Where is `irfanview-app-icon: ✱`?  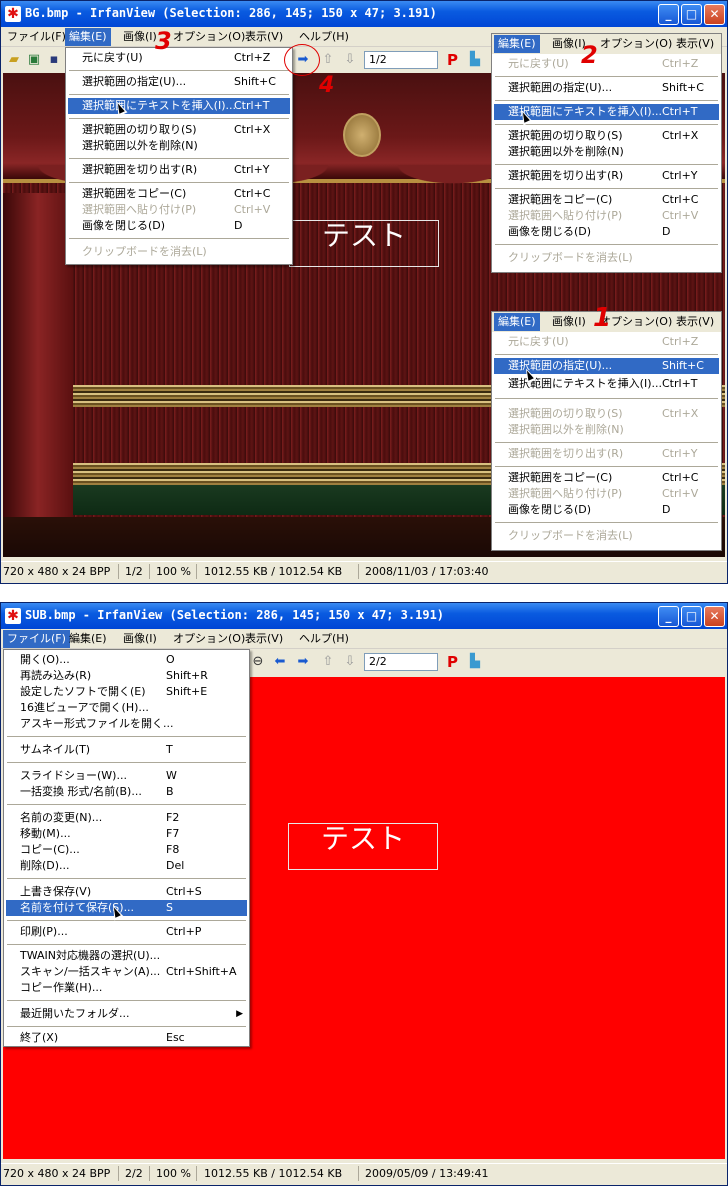
irfanview-app-icon: ✱ is located at coordinates (13, 616).